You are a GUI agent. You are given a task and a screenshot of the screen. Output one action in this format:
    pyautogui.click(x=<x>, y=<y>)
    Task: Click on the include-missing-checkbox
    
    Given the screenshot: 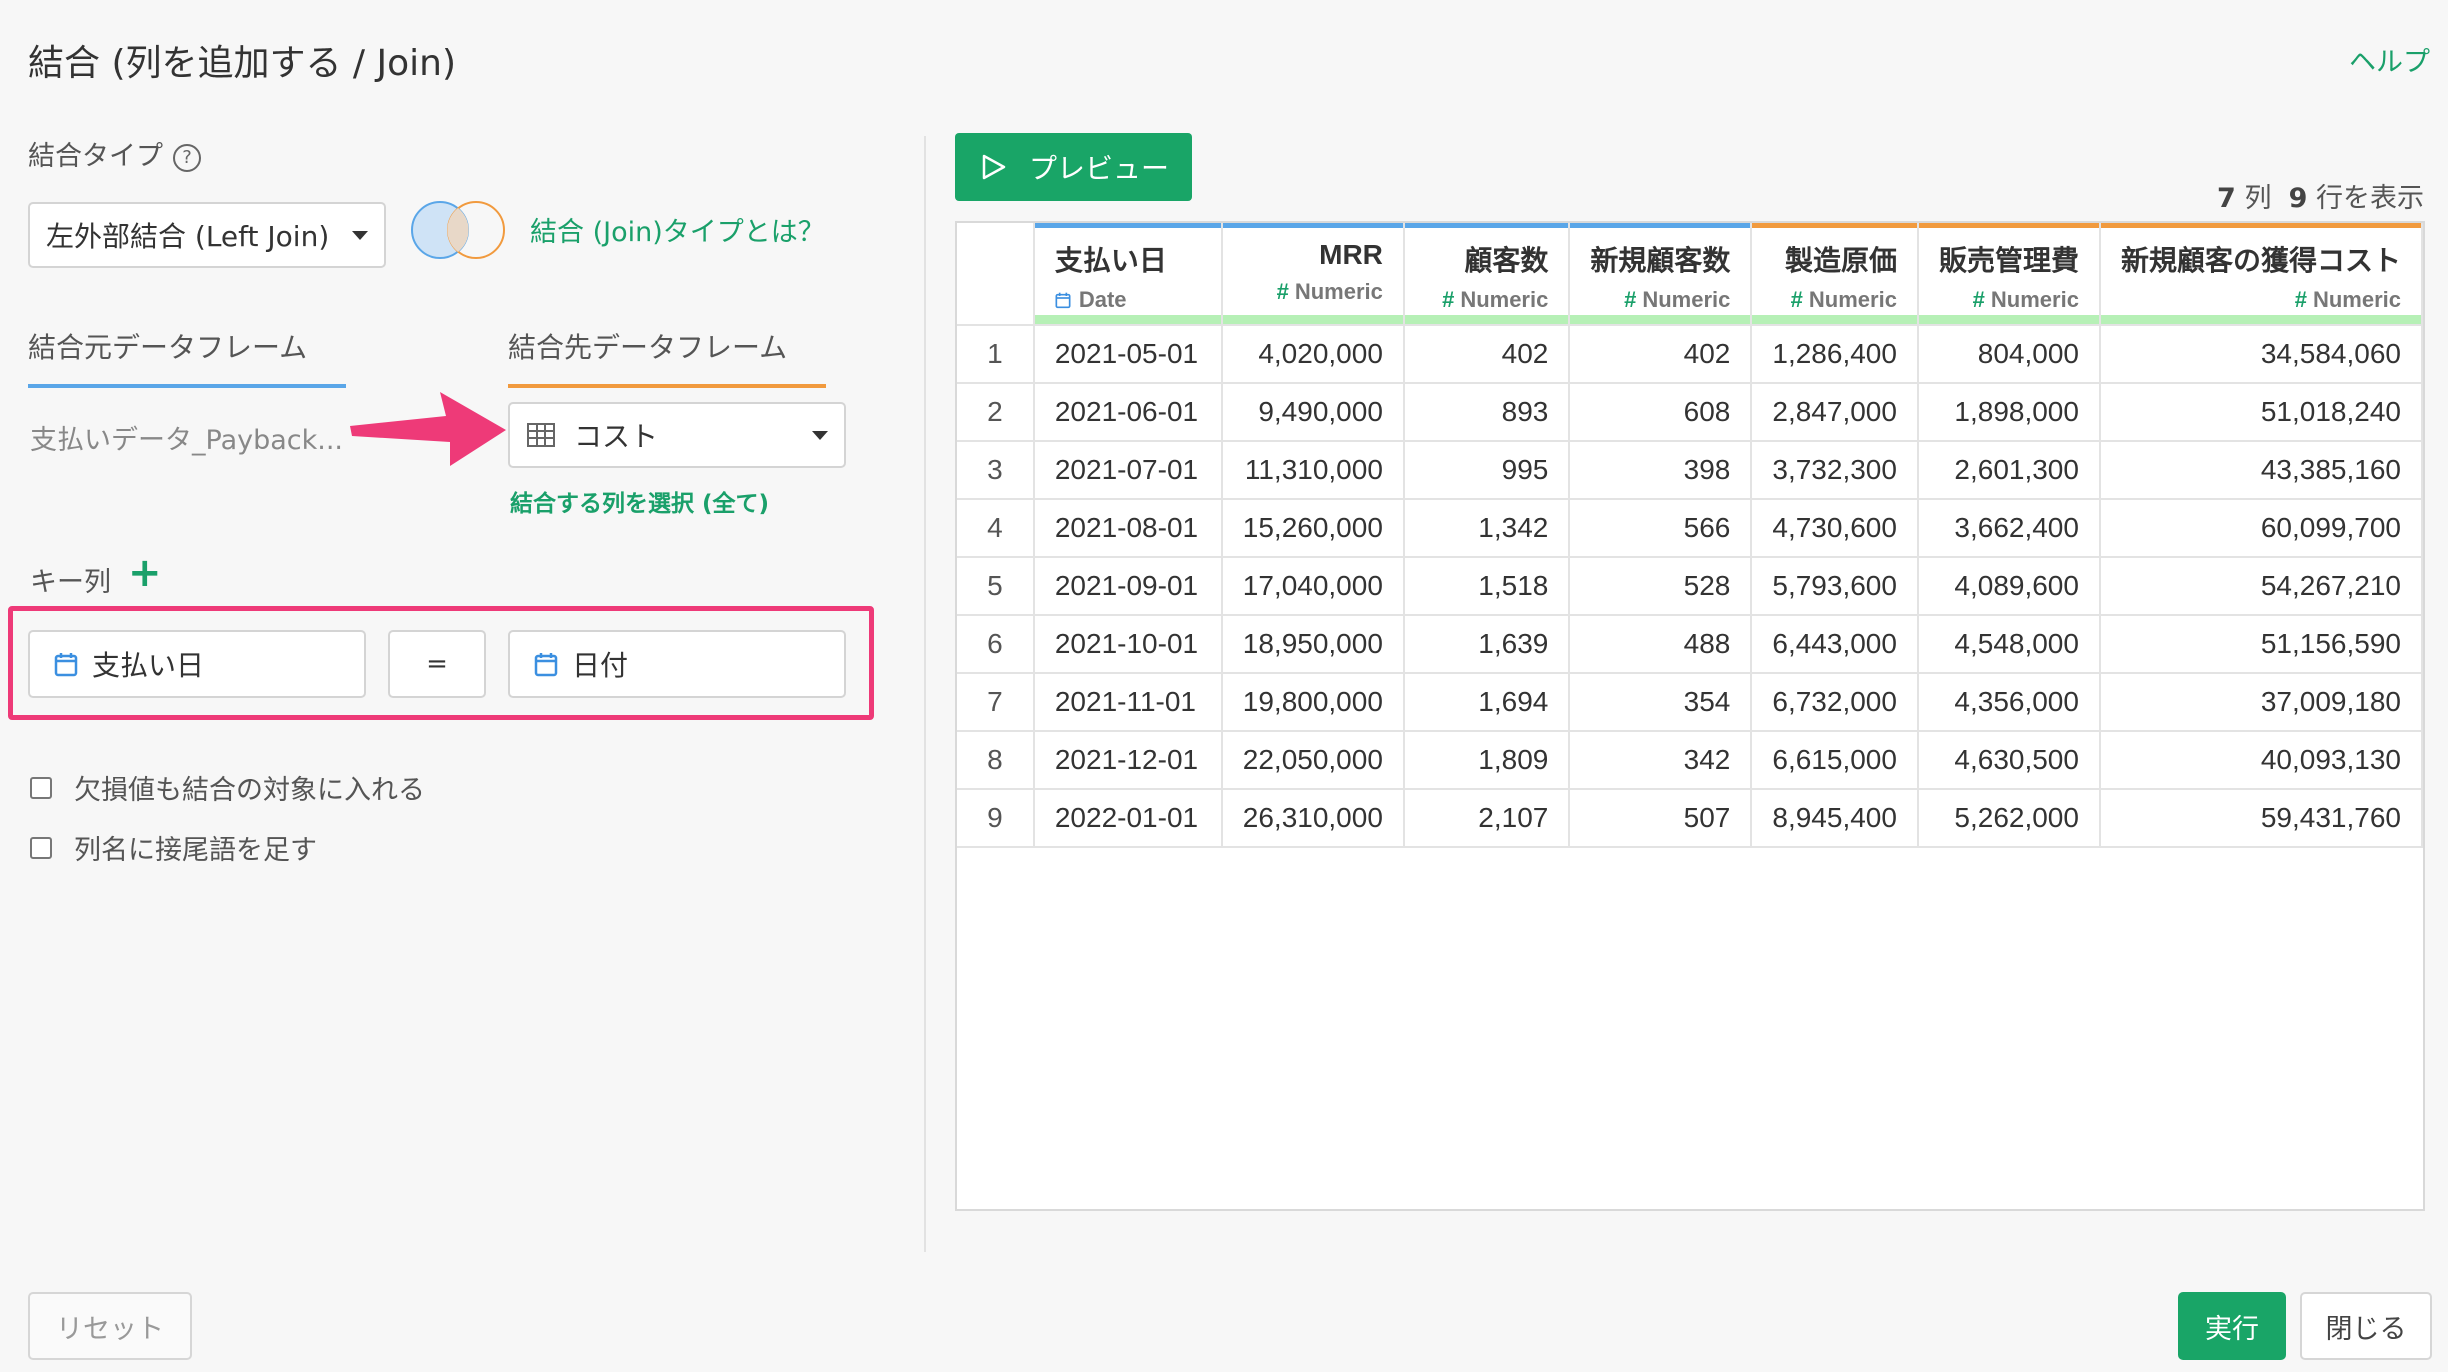 What is the action you would take?
    pyautogui.click(x=41, y=787)
    